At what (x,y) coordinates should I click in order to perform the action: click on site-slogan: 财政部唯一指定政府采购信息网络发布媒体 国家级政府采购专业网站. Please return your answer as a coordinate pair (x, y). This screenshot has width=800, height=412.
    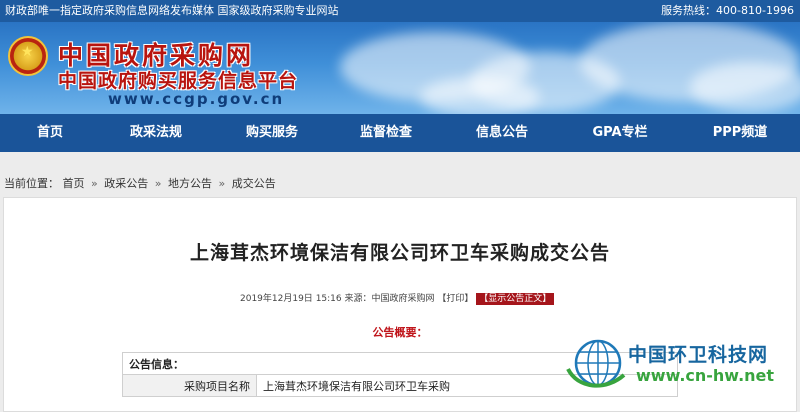
    Looking at the image, I should click on (172, 10).